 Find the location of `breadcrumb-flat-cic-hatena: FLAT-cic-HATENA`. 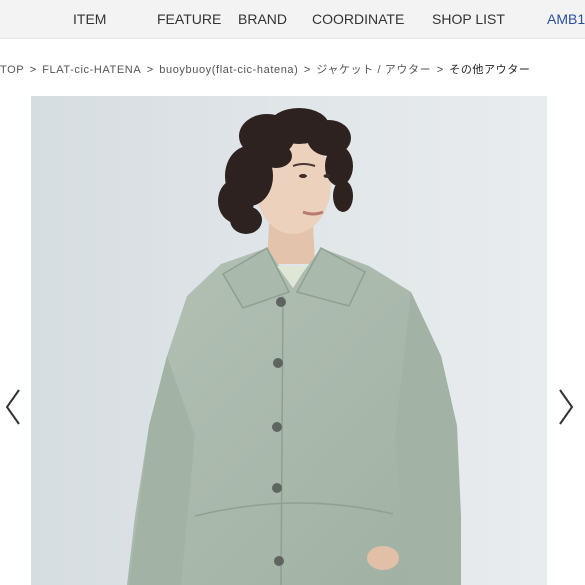

breadcrumb-flat-cic-hatena: FLAT-cic-HATENA is located at coordinates (91, 70).